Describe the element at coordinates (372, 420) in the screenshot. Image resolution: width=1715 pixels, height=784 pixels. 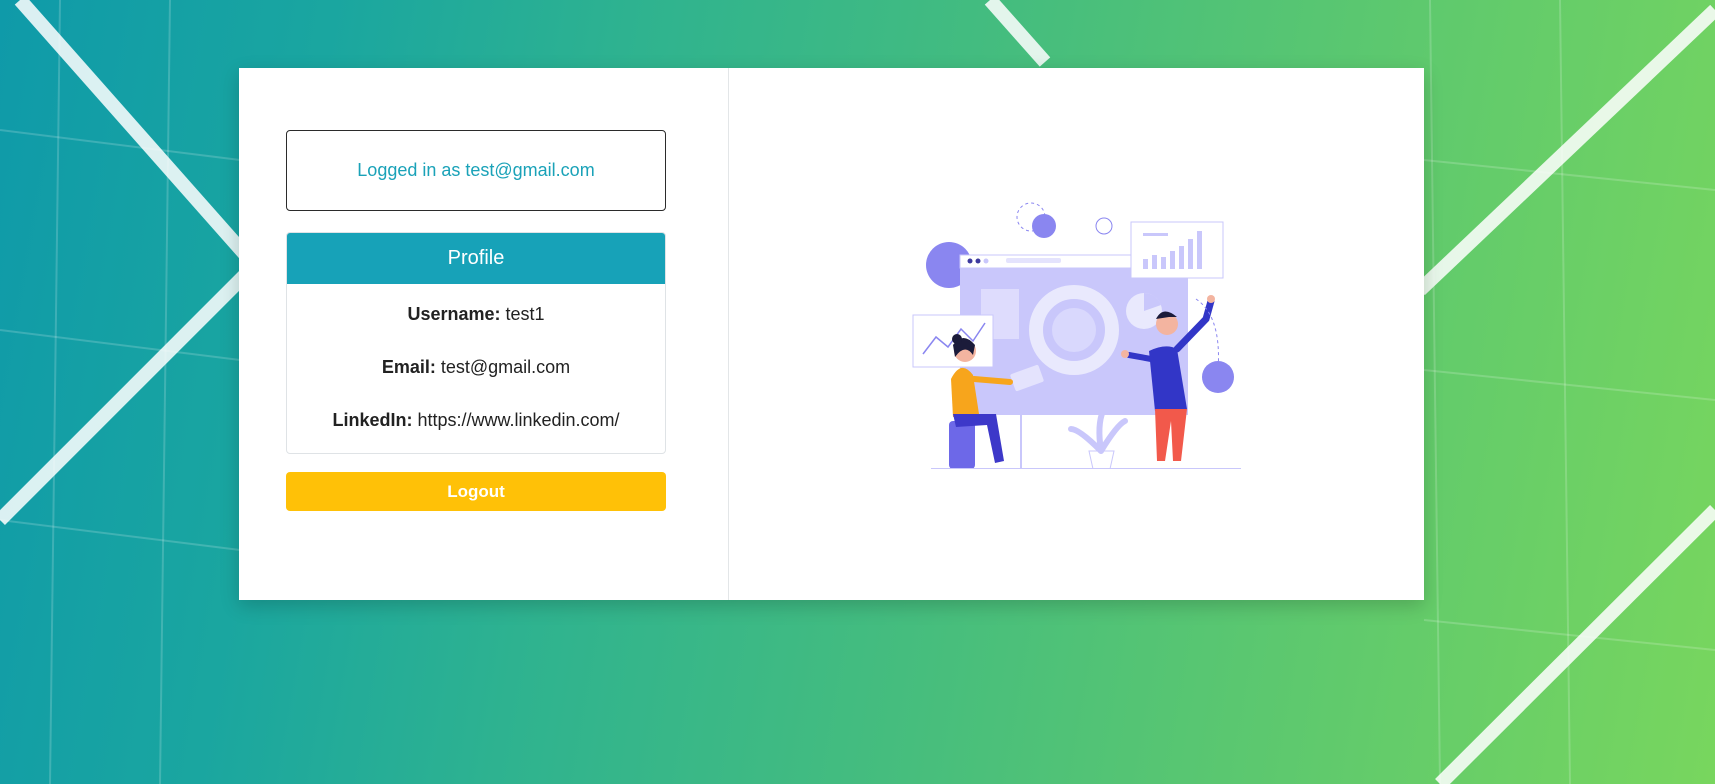
I see `linkedin-label: LinkedIn:` at that location.